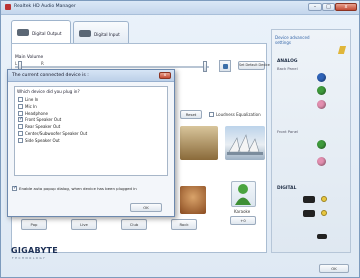  What do you see at coordinates (309, 213) in the screenshot?
I see `spdif-out-icon` at bounding box center [309, 213].